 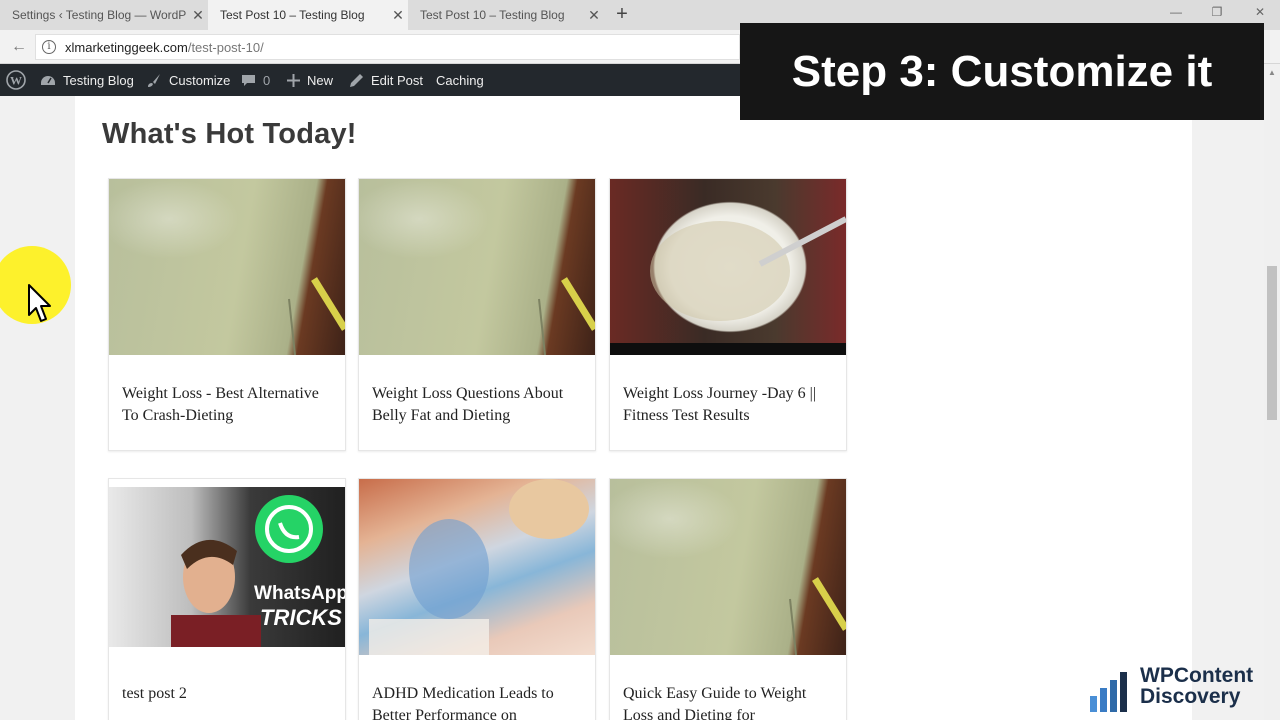 What do you see at coordinates (267, 80) in the screenshot?
I see `comments-count: 0` at bounding box center [267, 80].